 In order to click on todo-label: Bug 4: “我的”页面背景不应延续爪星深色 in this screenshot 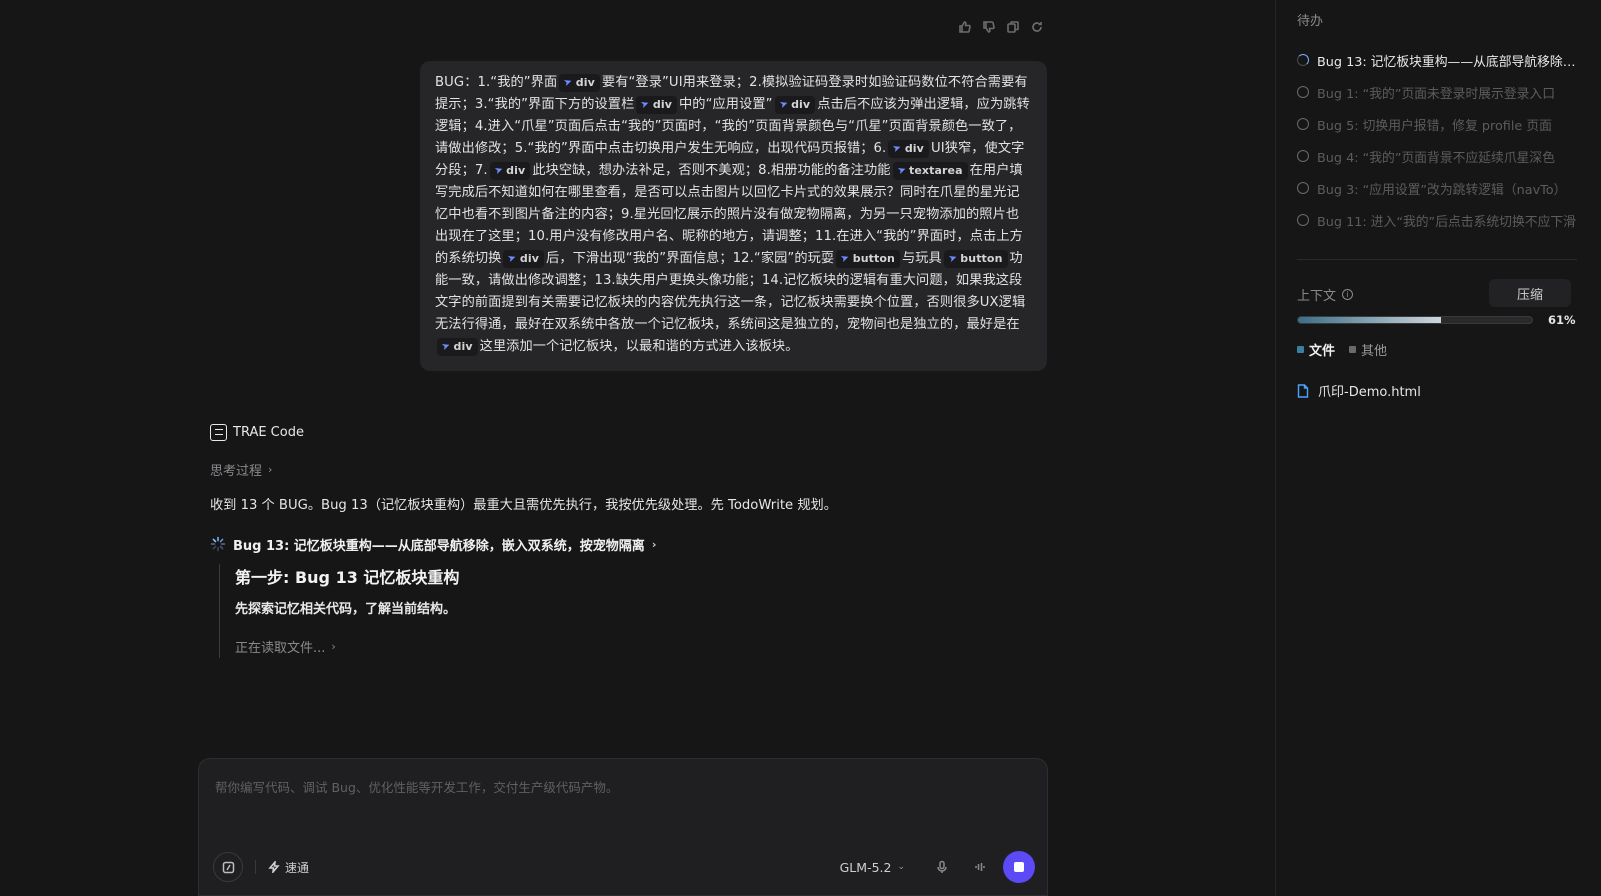, I will do `click(1436, 158)`.